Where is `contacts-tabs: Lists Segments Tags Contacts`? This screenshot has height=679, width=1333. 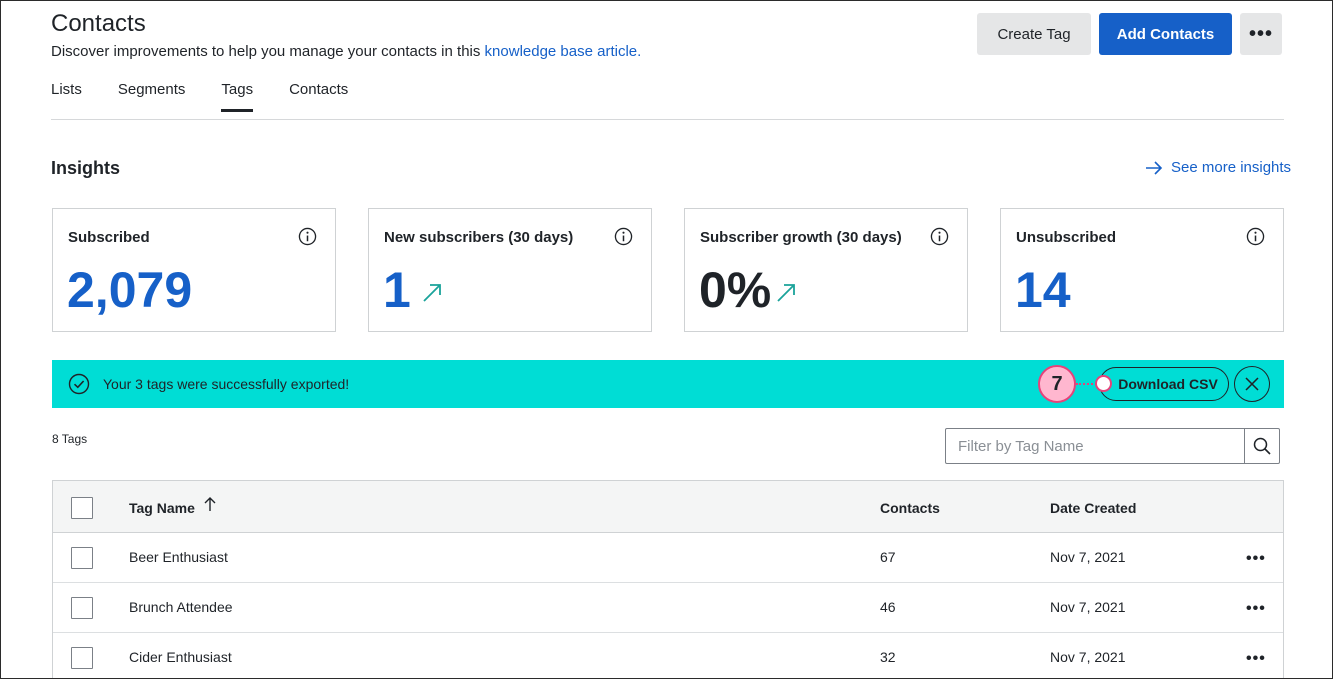 contacts-tabs: Lists Segments Tags Contacts is located at coordinates (217, 96).